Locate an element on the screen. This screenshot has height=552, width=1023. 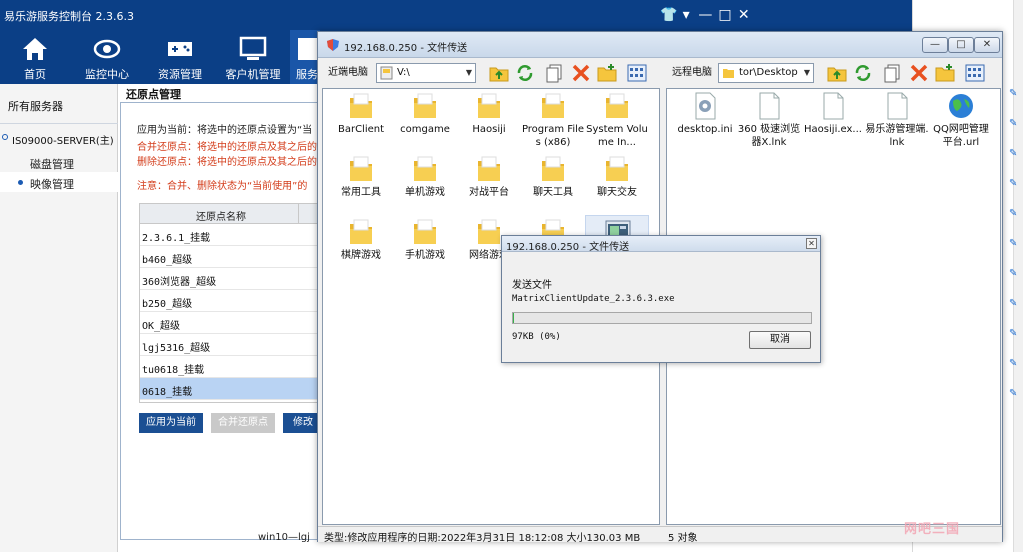
nav-resources: 资源管理 is located at coordinates (180, 57).